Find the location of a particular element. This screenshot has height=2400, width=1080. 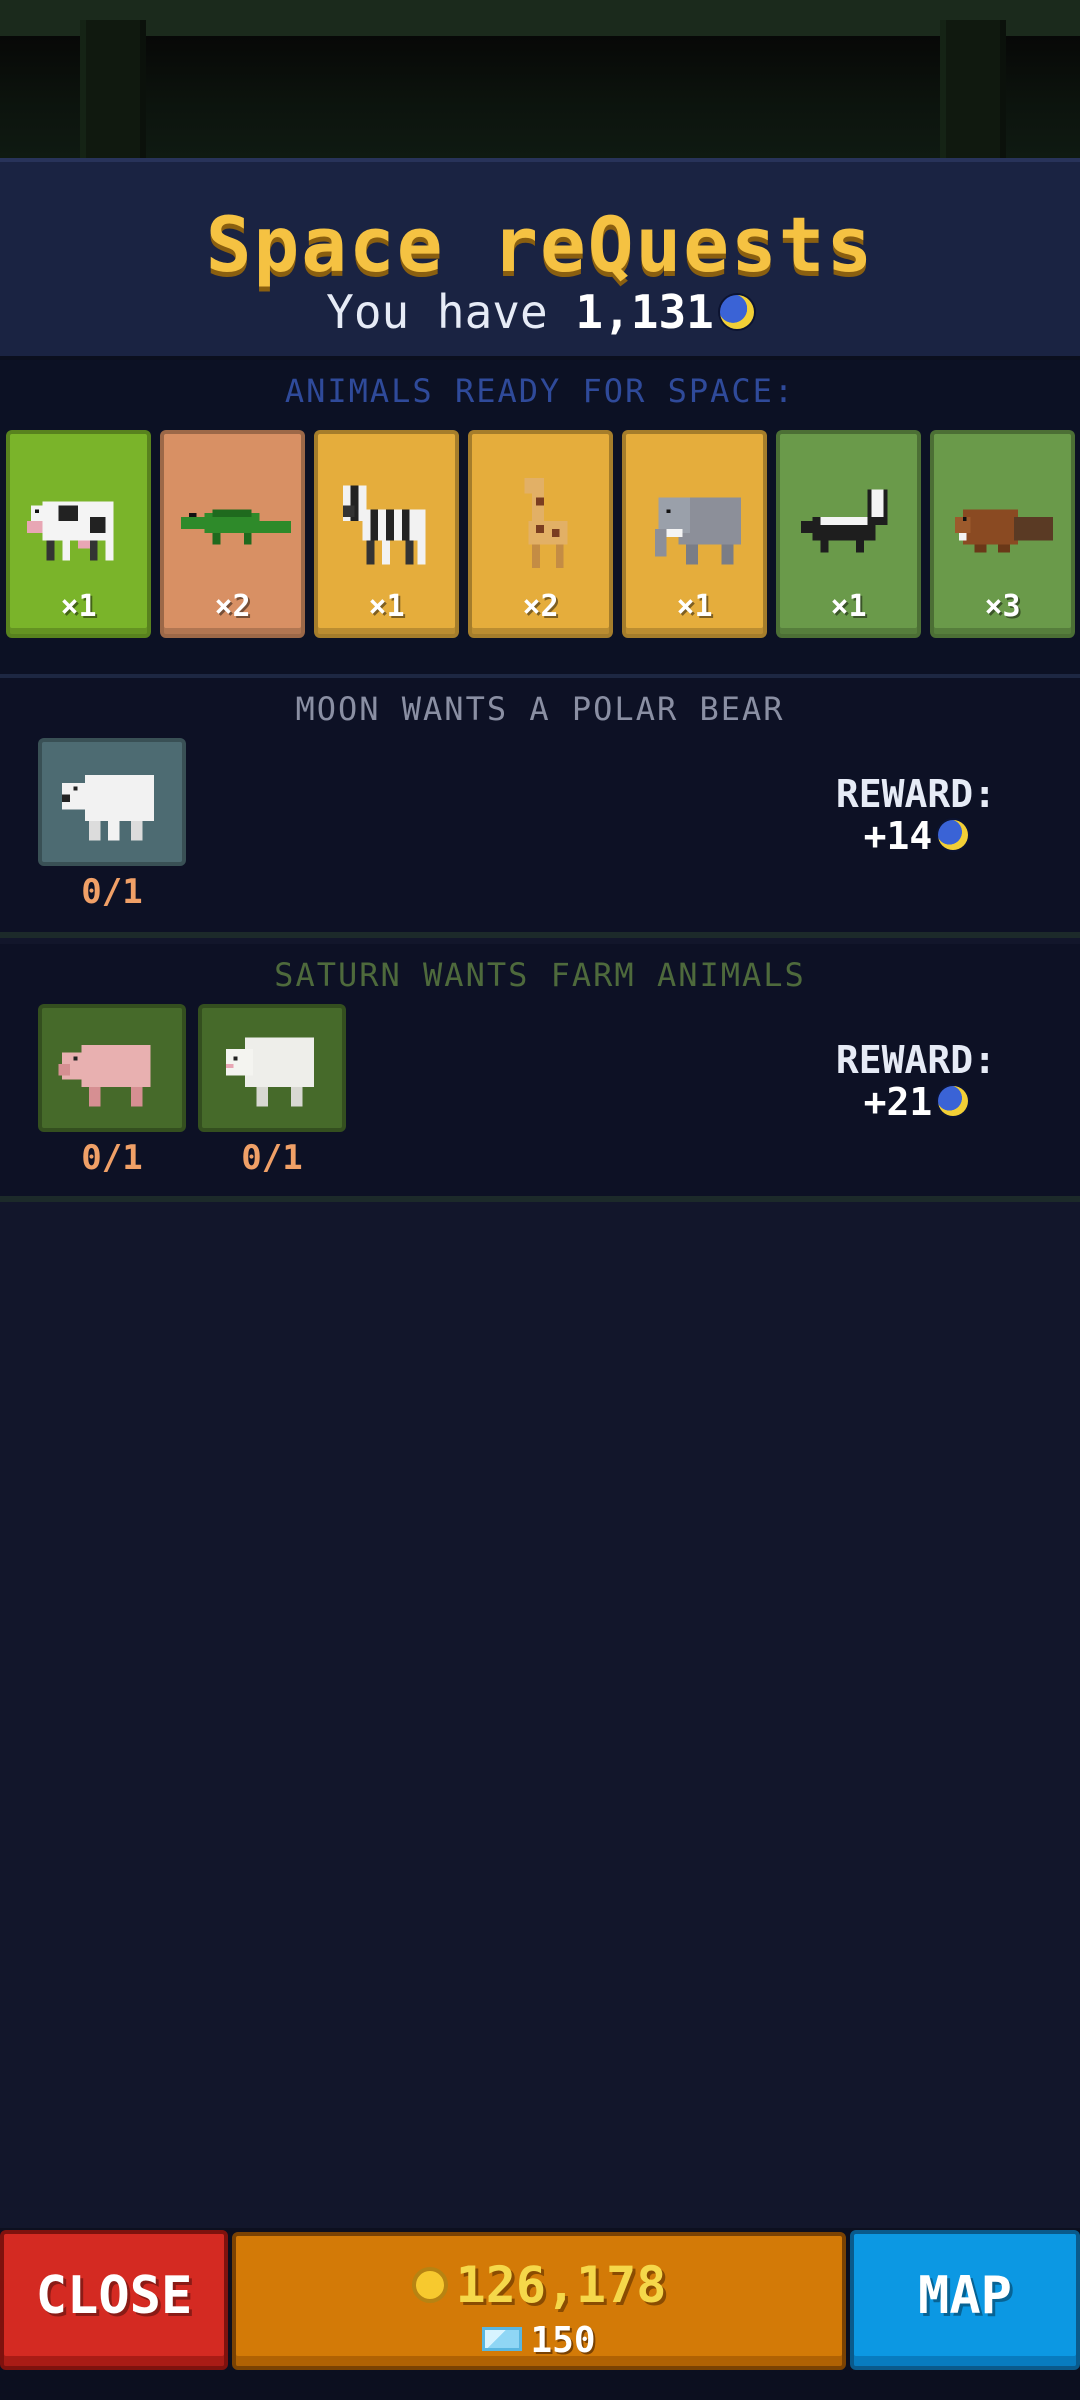

gem-balance: 150 is located at coordinates (539, 2340).